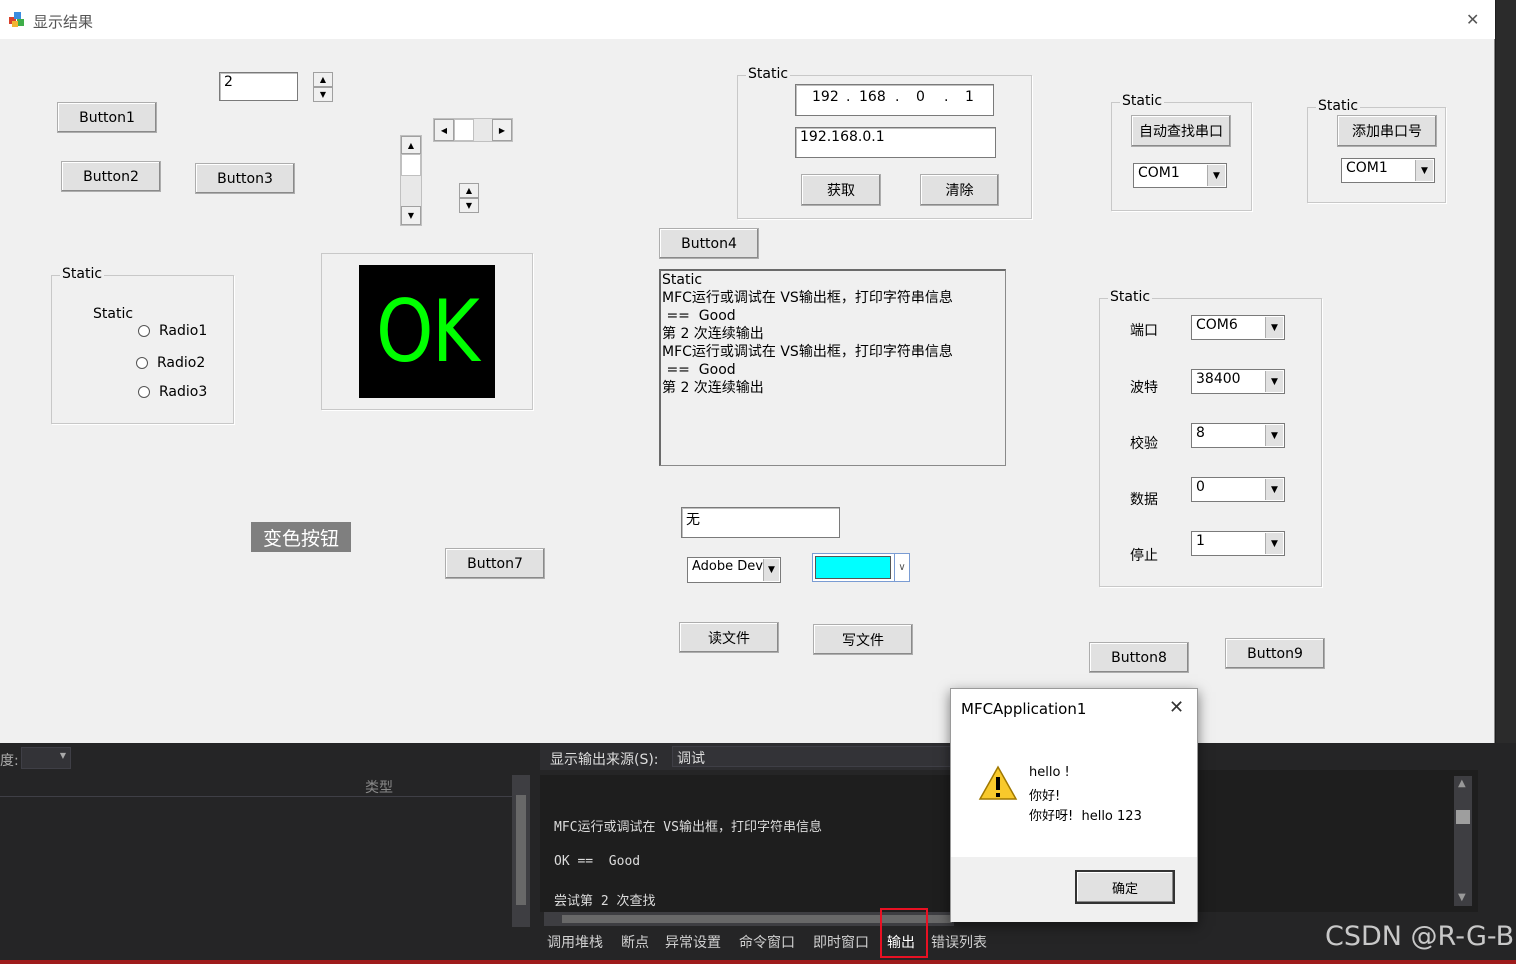  Describe the element at coordinates (895, 142) in the screenshot. I see `ip-text-field: 192.168.0.1` at that location.